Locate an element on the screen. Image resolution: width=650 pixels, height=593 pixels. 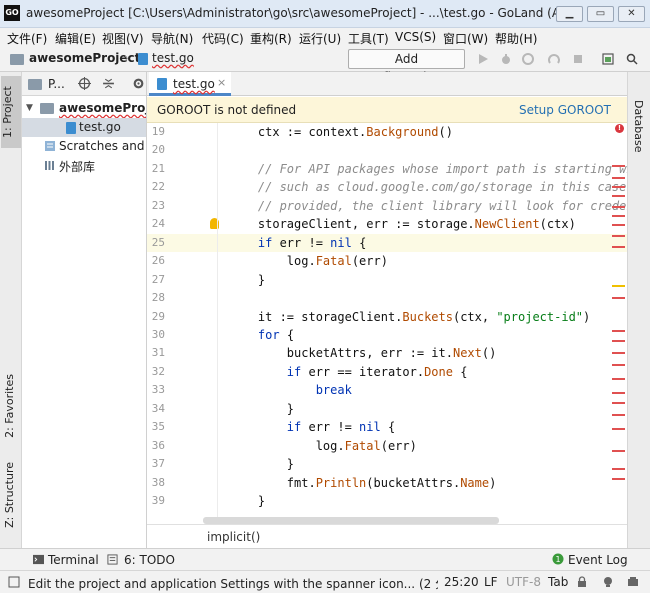
line-separator: LF is located at coordinates (491, 582).